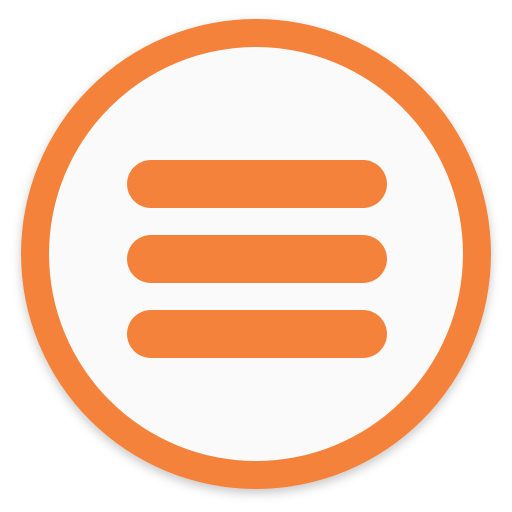  Describe the element at coordinates (257, 334) in the screenshot. I see `menu-bar-bottom` at that location.